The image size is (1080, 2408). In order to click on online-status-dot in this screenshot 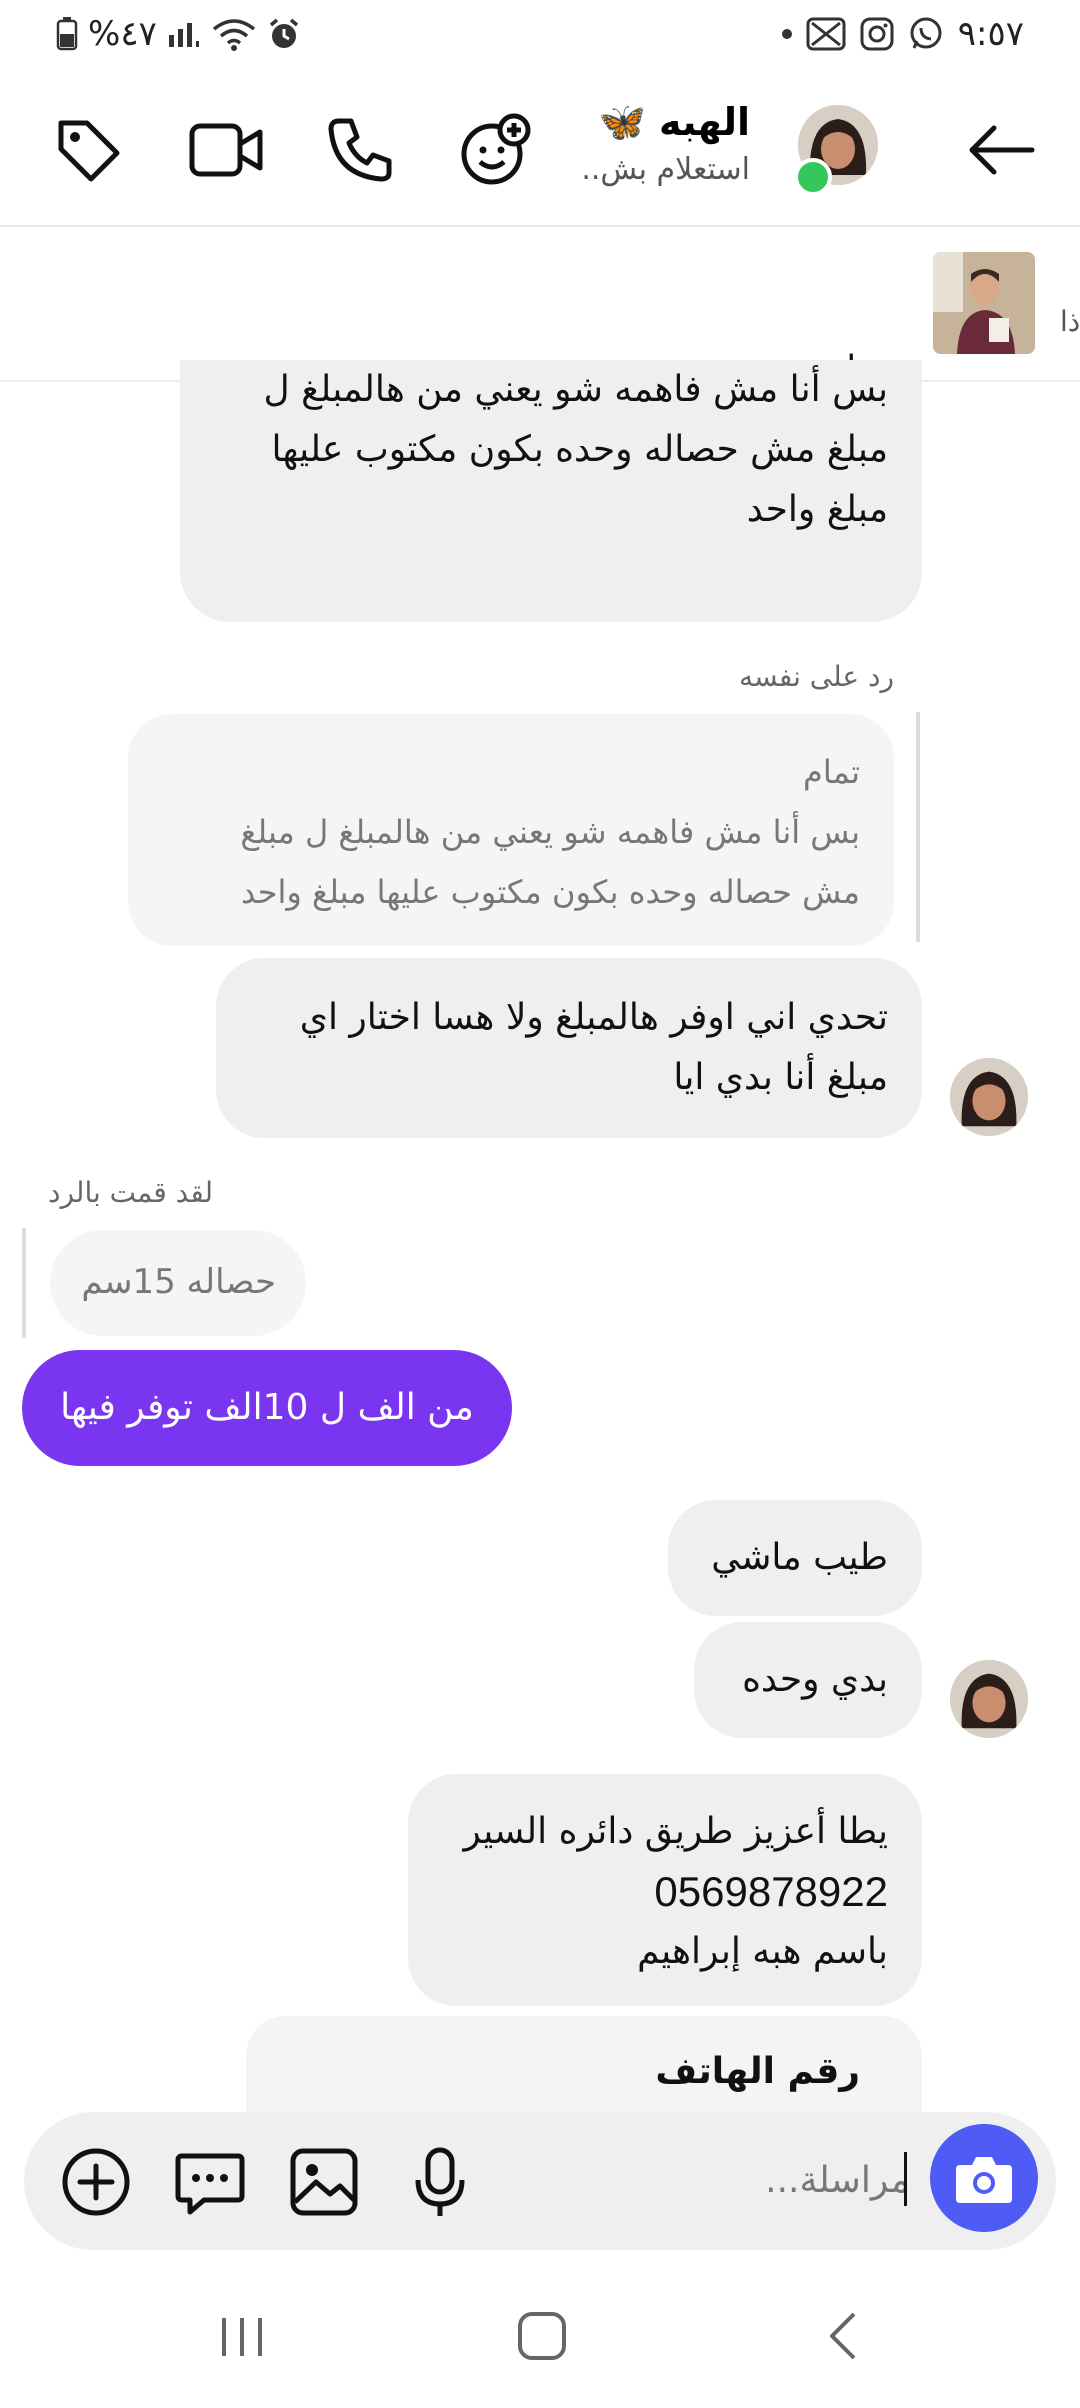, I will do `click(813, 177)`.